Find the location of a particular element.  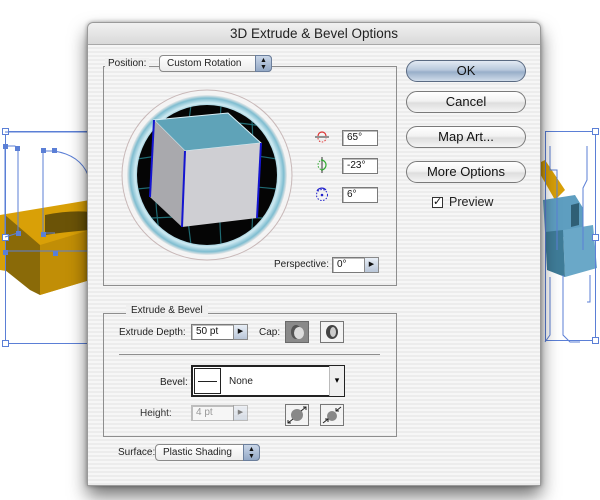

cancel-button: Cancel is located at coordinates (466, 102).